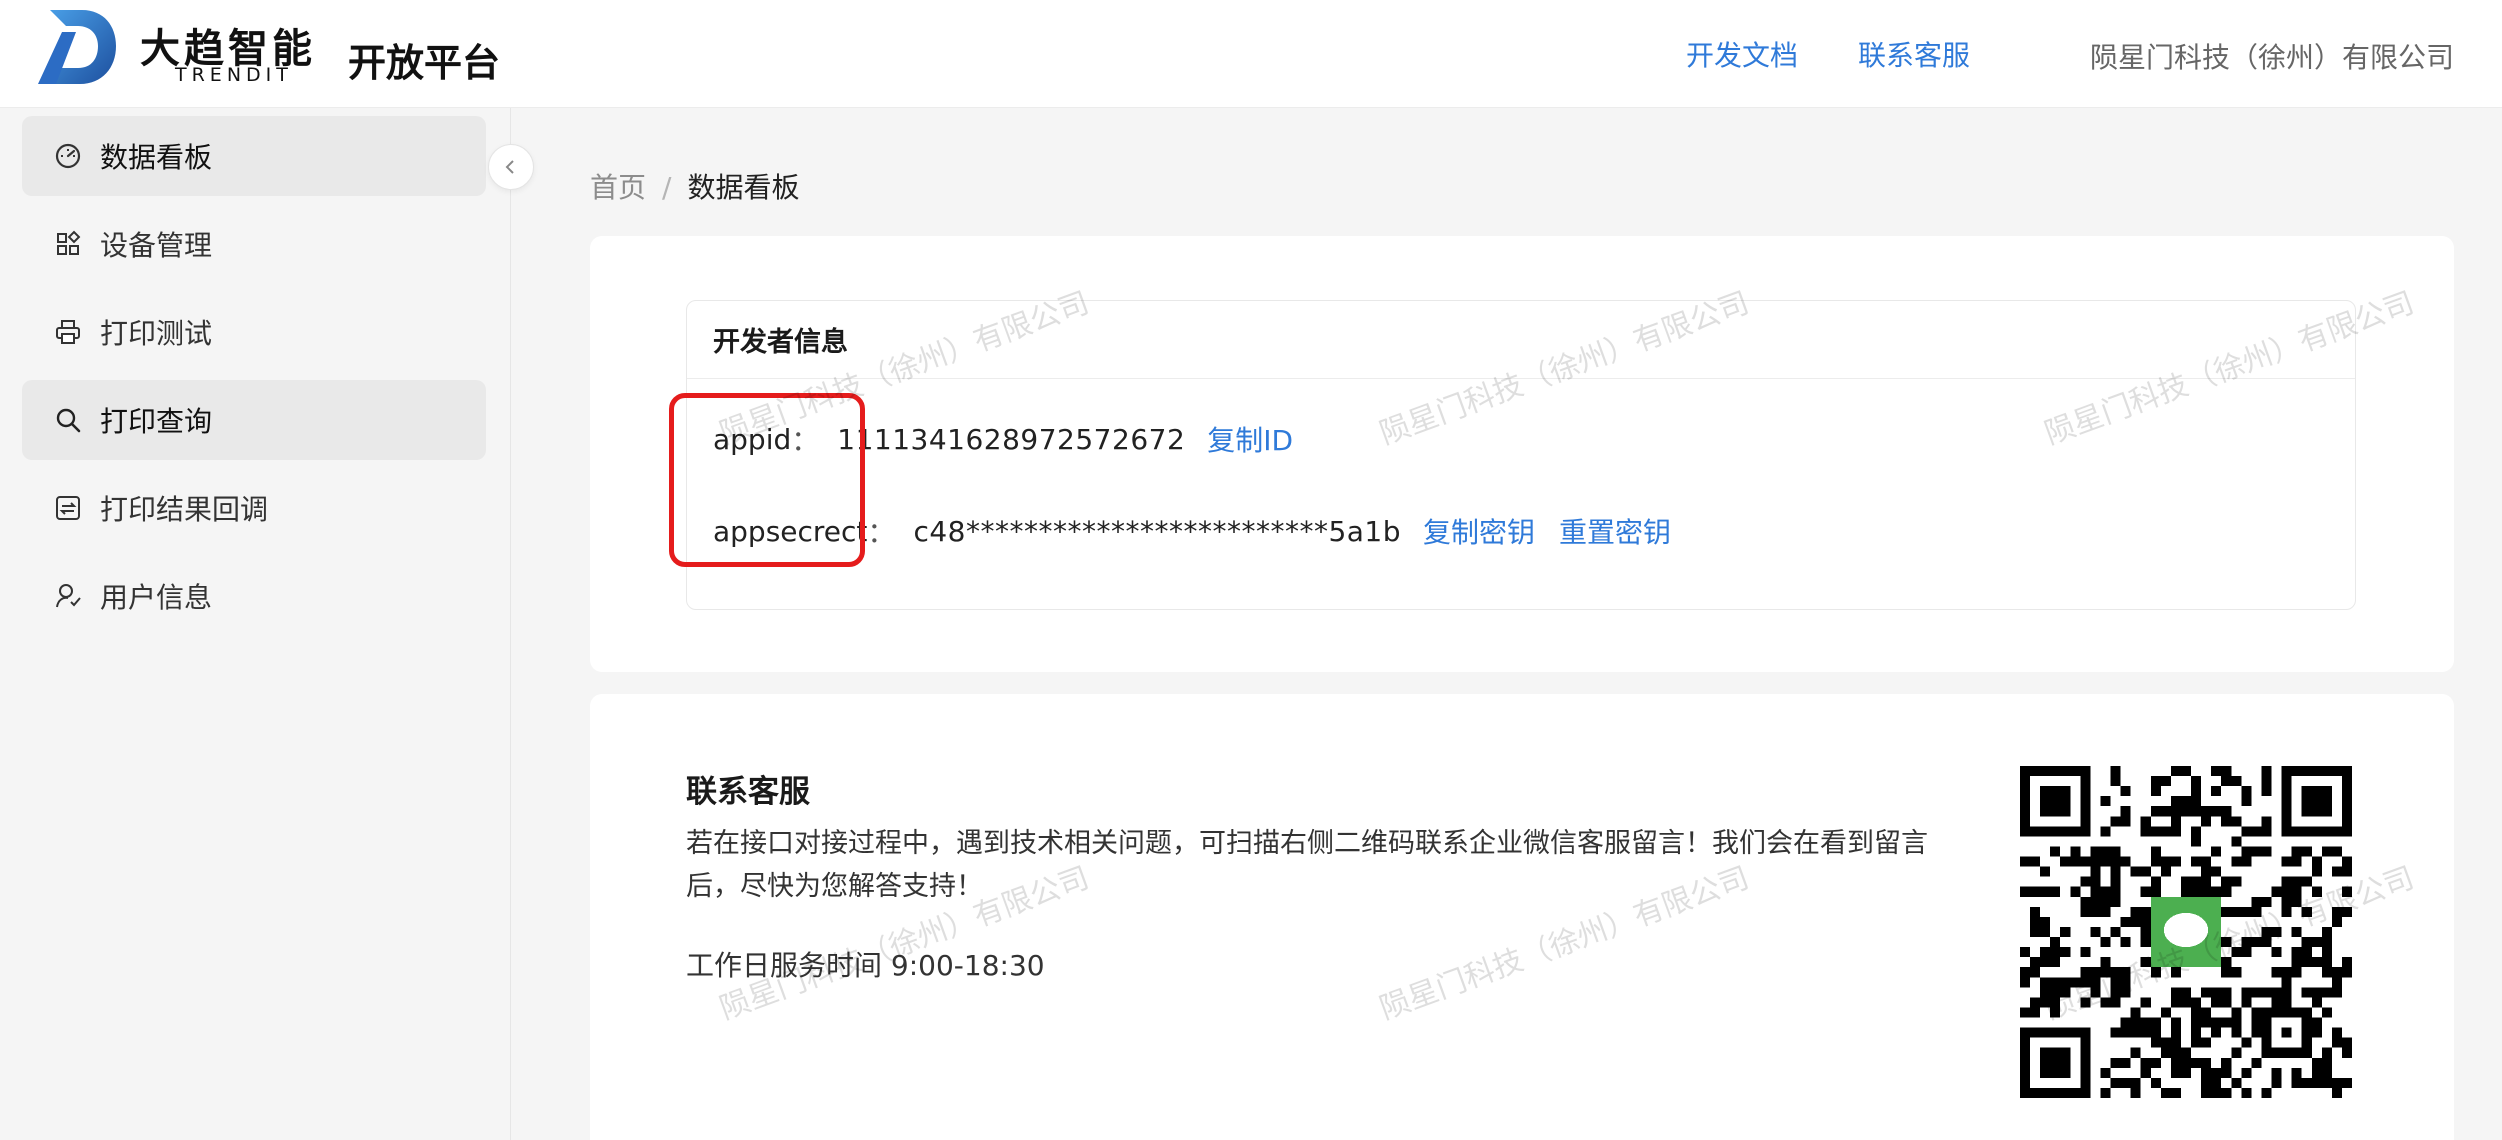  I want to click on copy-secret-button: 复制密钥, so click(1479, 531).